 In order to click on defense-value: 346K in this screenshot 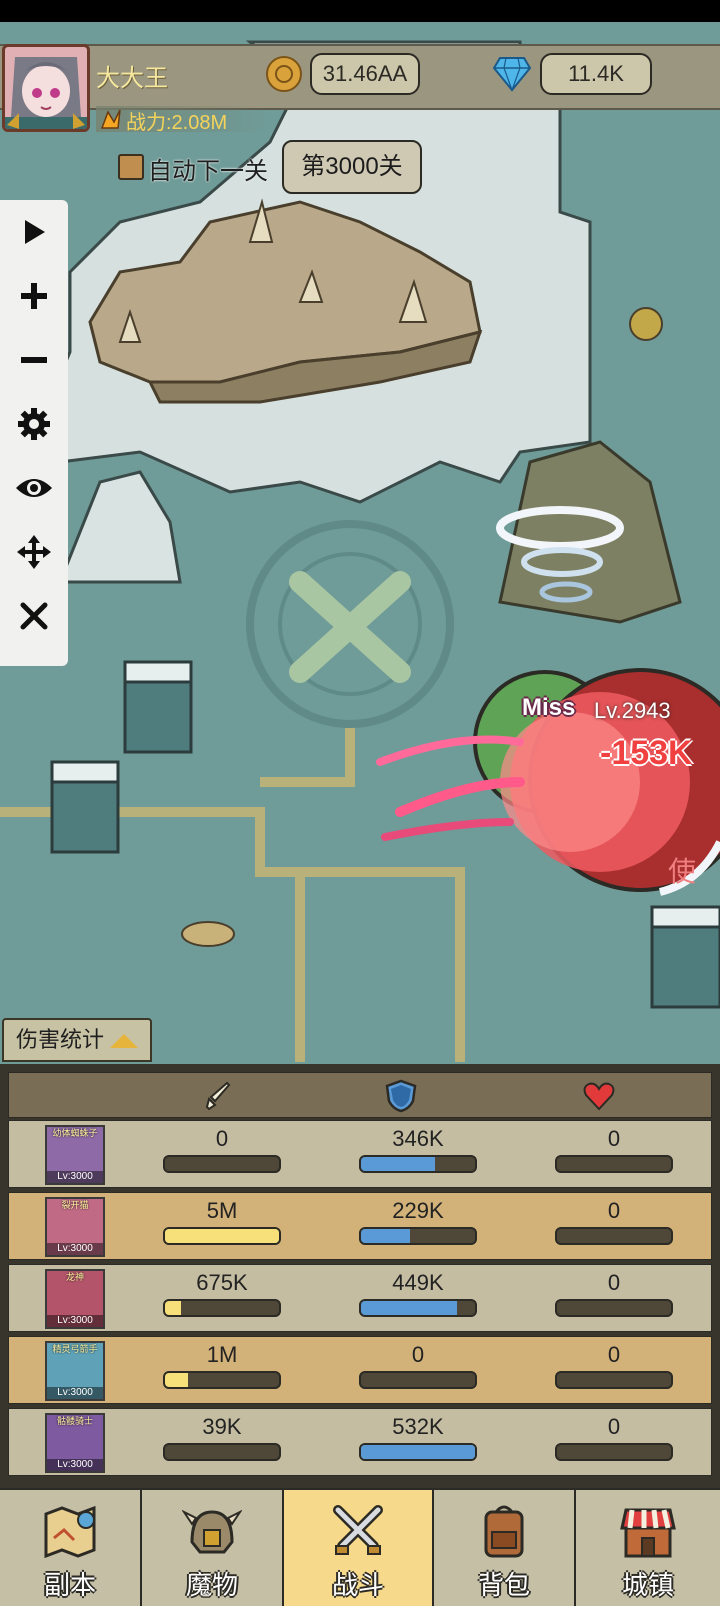, I will do `click(418, 1138)`.